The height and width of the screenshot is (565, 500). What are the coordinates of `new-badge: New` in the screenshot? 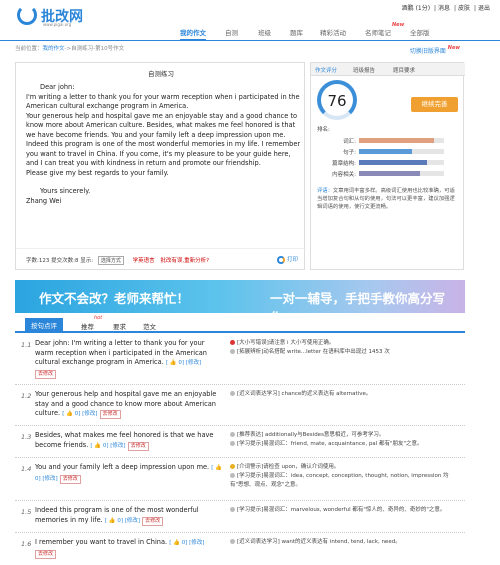 It's located at (398, 25).